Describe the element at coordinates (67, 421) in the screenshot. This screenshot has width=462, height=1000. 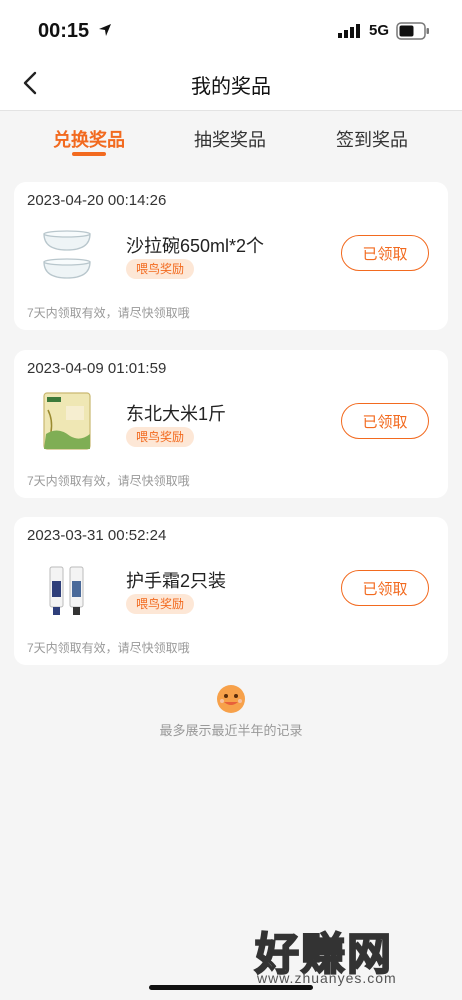
I see `rice-bag-icon` at that location.